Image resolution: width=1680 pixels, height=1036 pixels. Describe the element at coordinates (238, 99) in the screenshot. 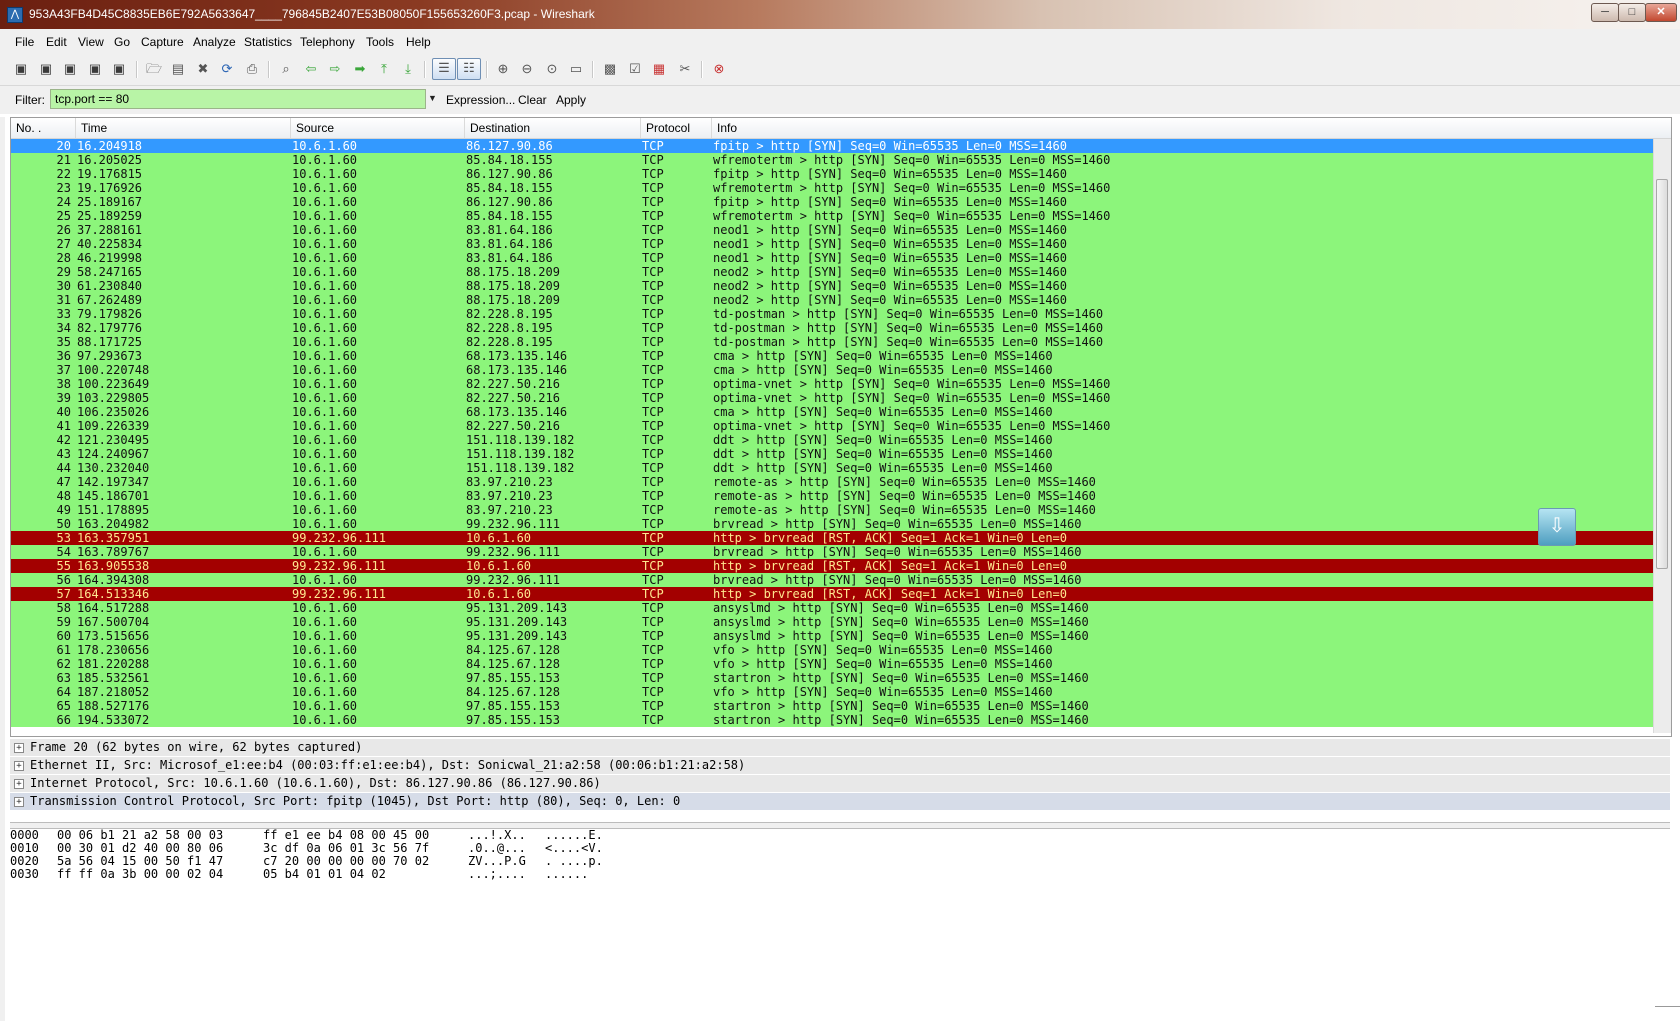

I see `filter-input` at that location.